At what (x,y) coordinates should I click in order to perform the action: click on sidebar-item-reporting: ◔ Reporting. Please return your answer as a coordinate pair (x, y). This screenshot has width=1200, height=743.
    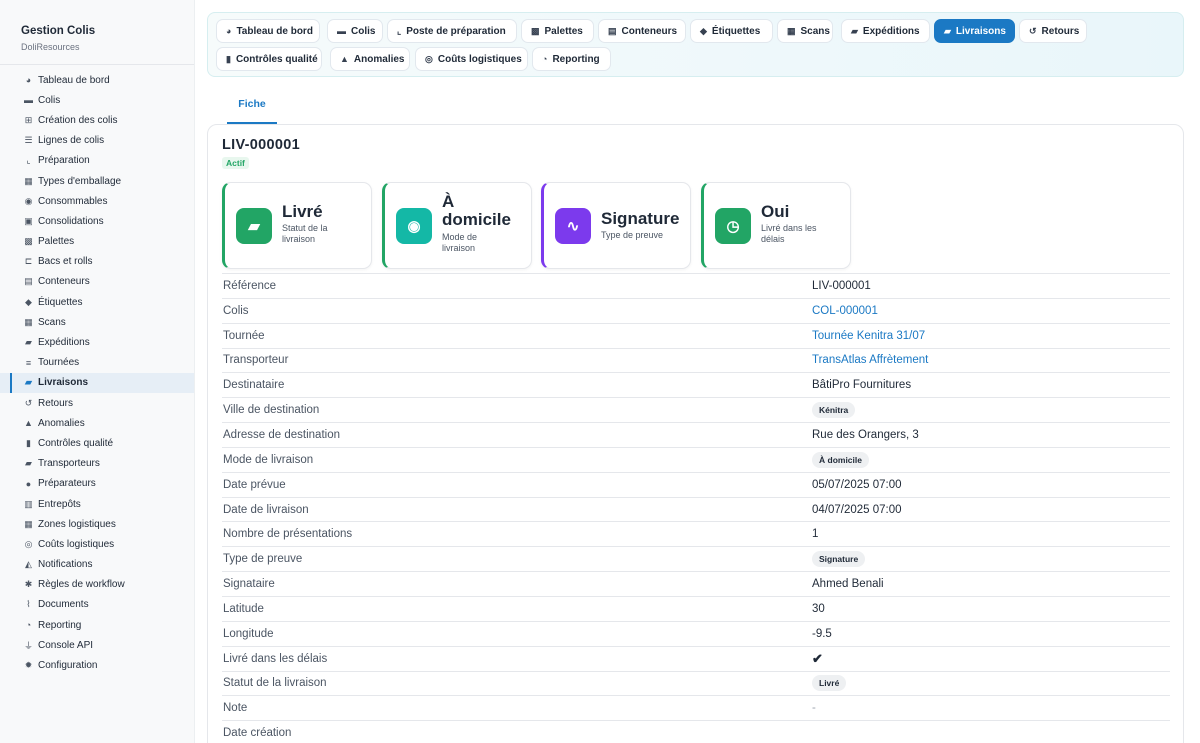
    Looking at the image, I should click on (97, 625).